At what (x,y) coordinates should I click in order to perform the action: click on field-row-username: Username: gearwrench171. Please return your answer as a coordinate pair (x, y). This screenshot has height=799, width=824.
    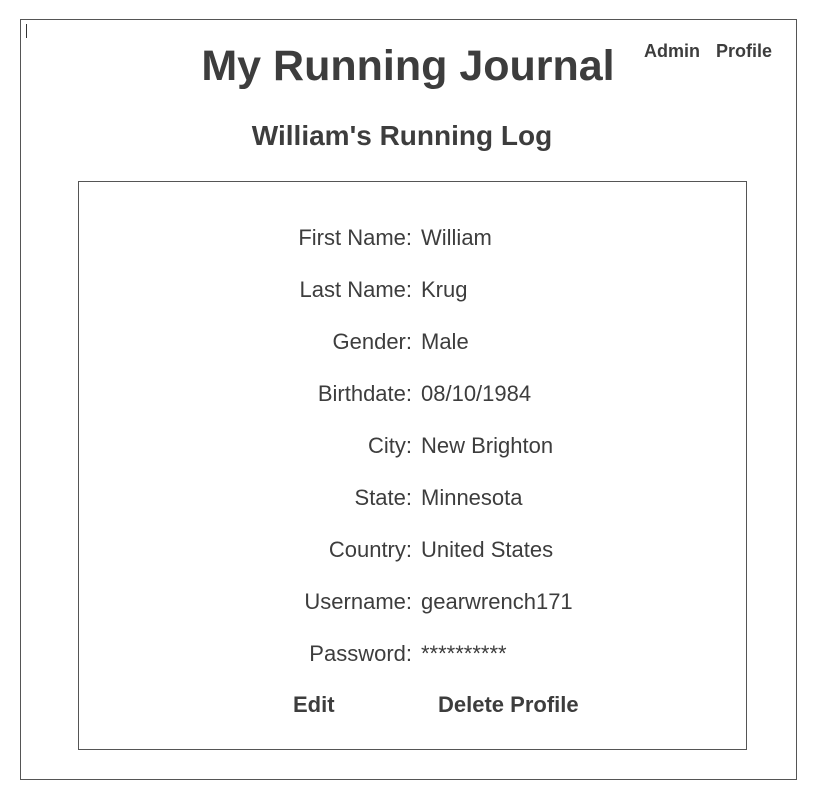
    Looking at the image, I should click on (412, 602).